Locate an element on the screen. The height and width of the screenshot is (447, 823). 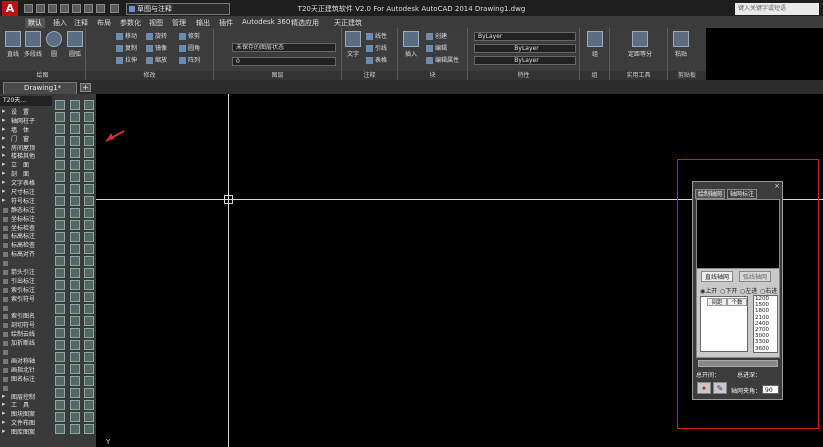
panel-menu-item: 房间屋顶 is located at coordinates (26, 148).